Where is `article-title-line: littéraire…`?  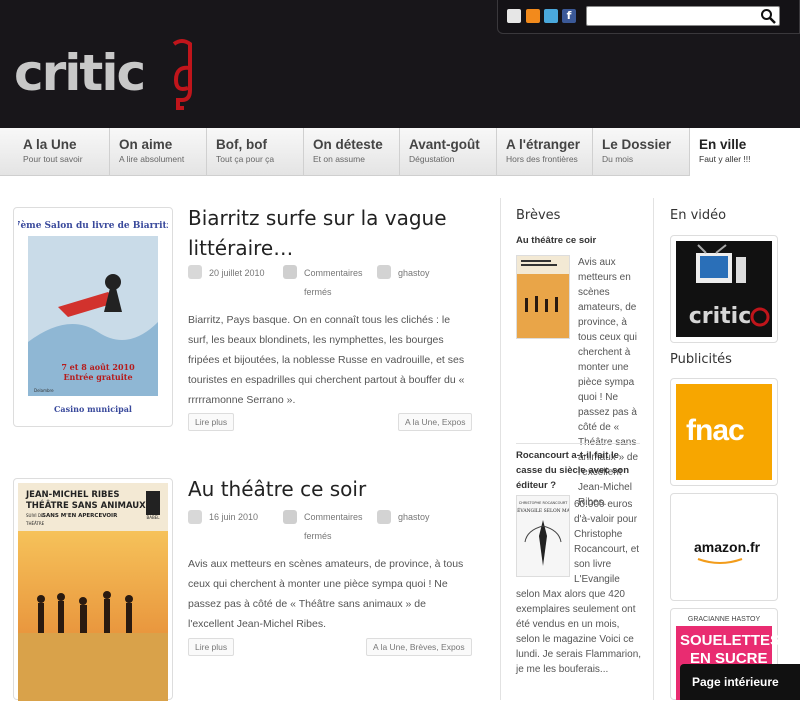
article-title-line: littéraire… is located at coordinates (241, 248).